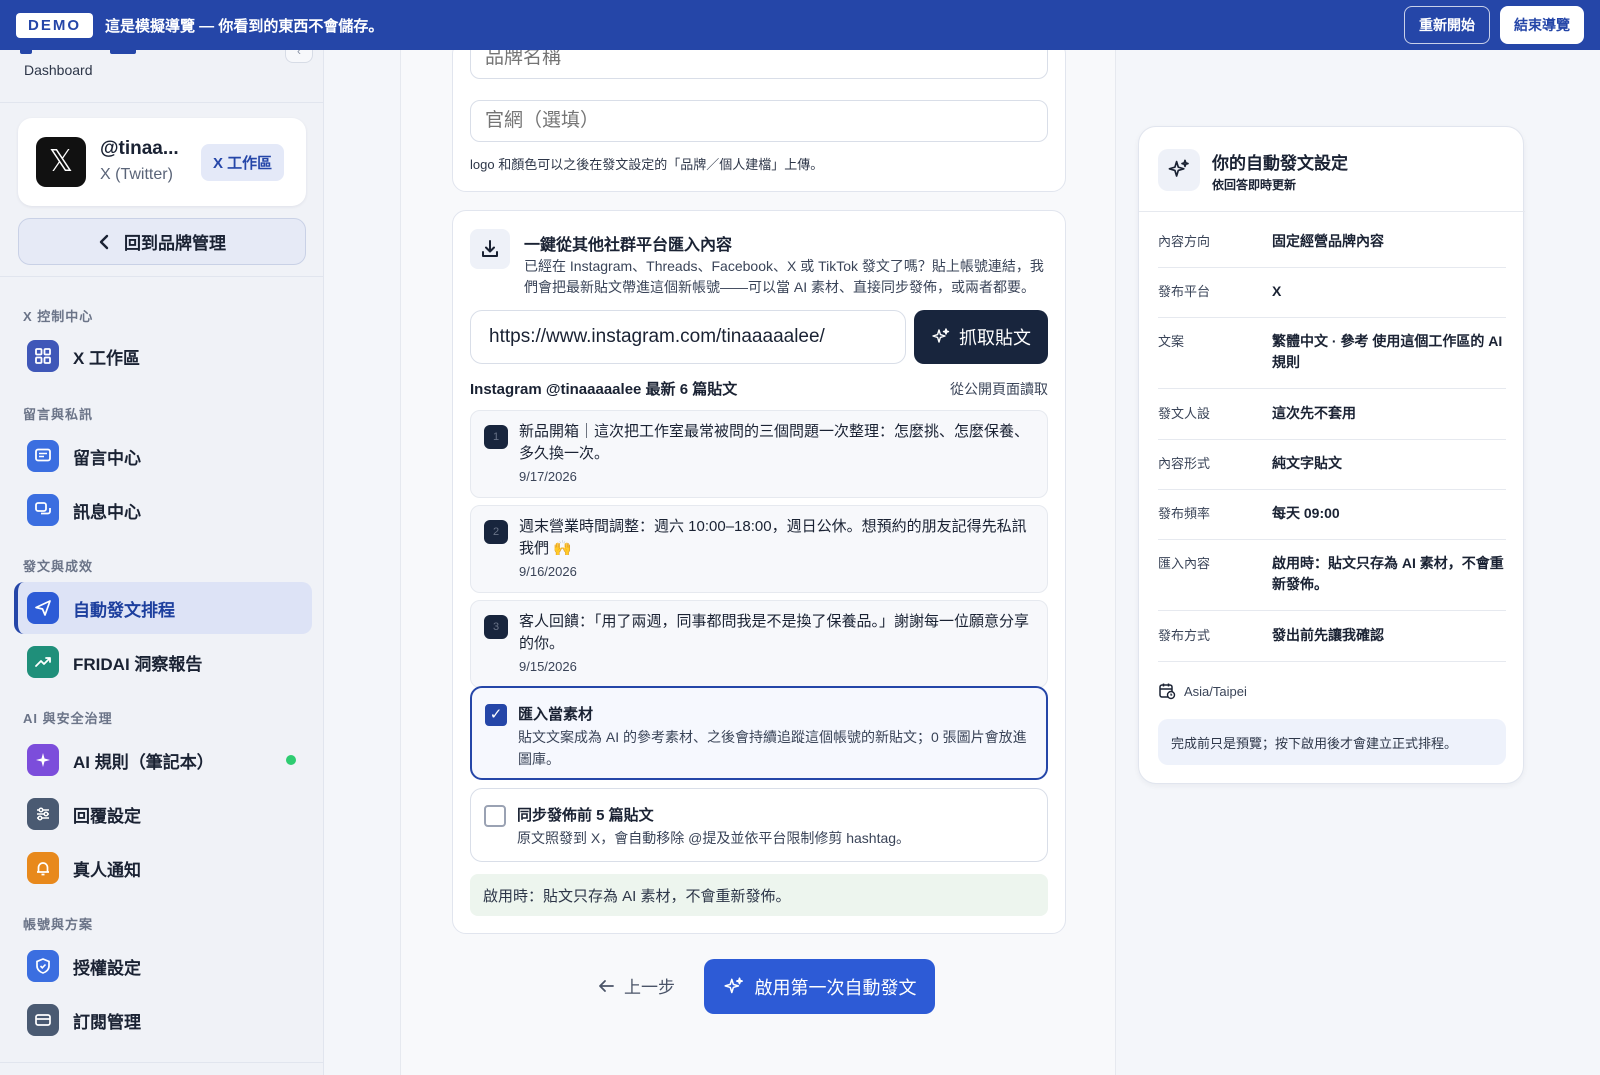 Image resolution: width=1600 pixels, height=1075 pixels. What do you see at coordinates (163, 1020) in the screenshot?
I see `sidebar-item-billing: 訂閱管理` at bounding box center [163, 1020].